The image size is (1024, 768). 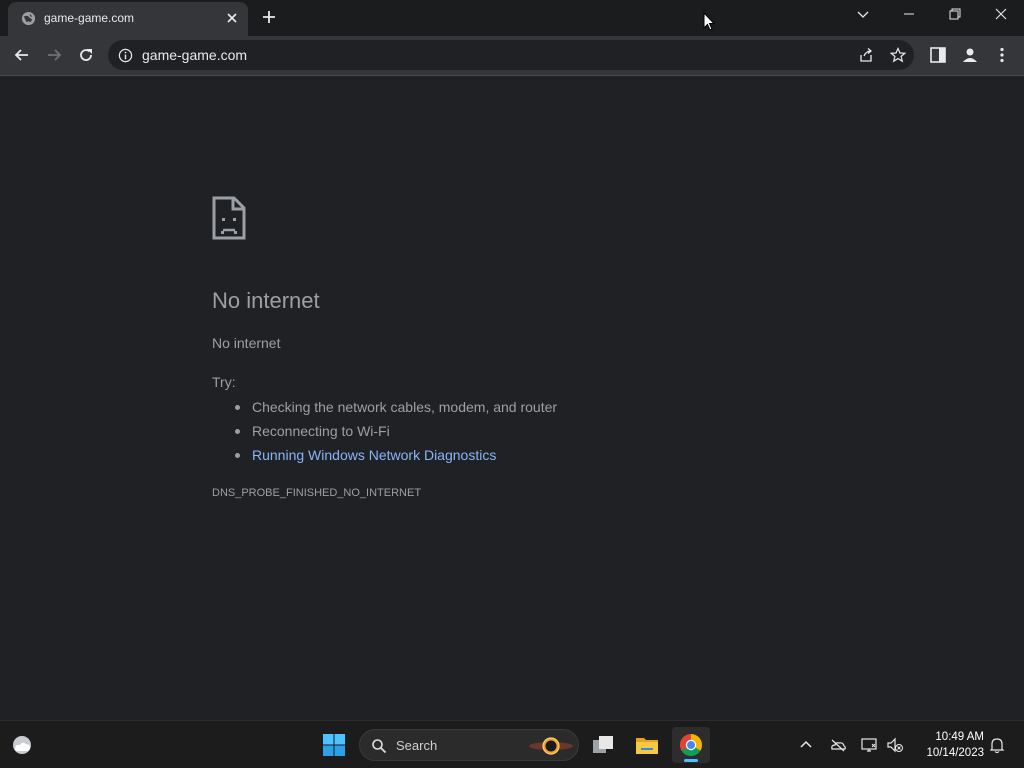 I want to click on chrome-button, so click(x=691, y=745).